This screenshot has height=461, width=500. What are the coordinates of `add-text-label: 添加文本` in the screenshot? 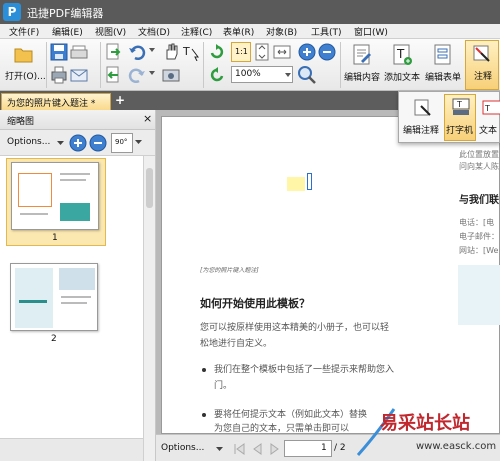 It's located at (402, 78).